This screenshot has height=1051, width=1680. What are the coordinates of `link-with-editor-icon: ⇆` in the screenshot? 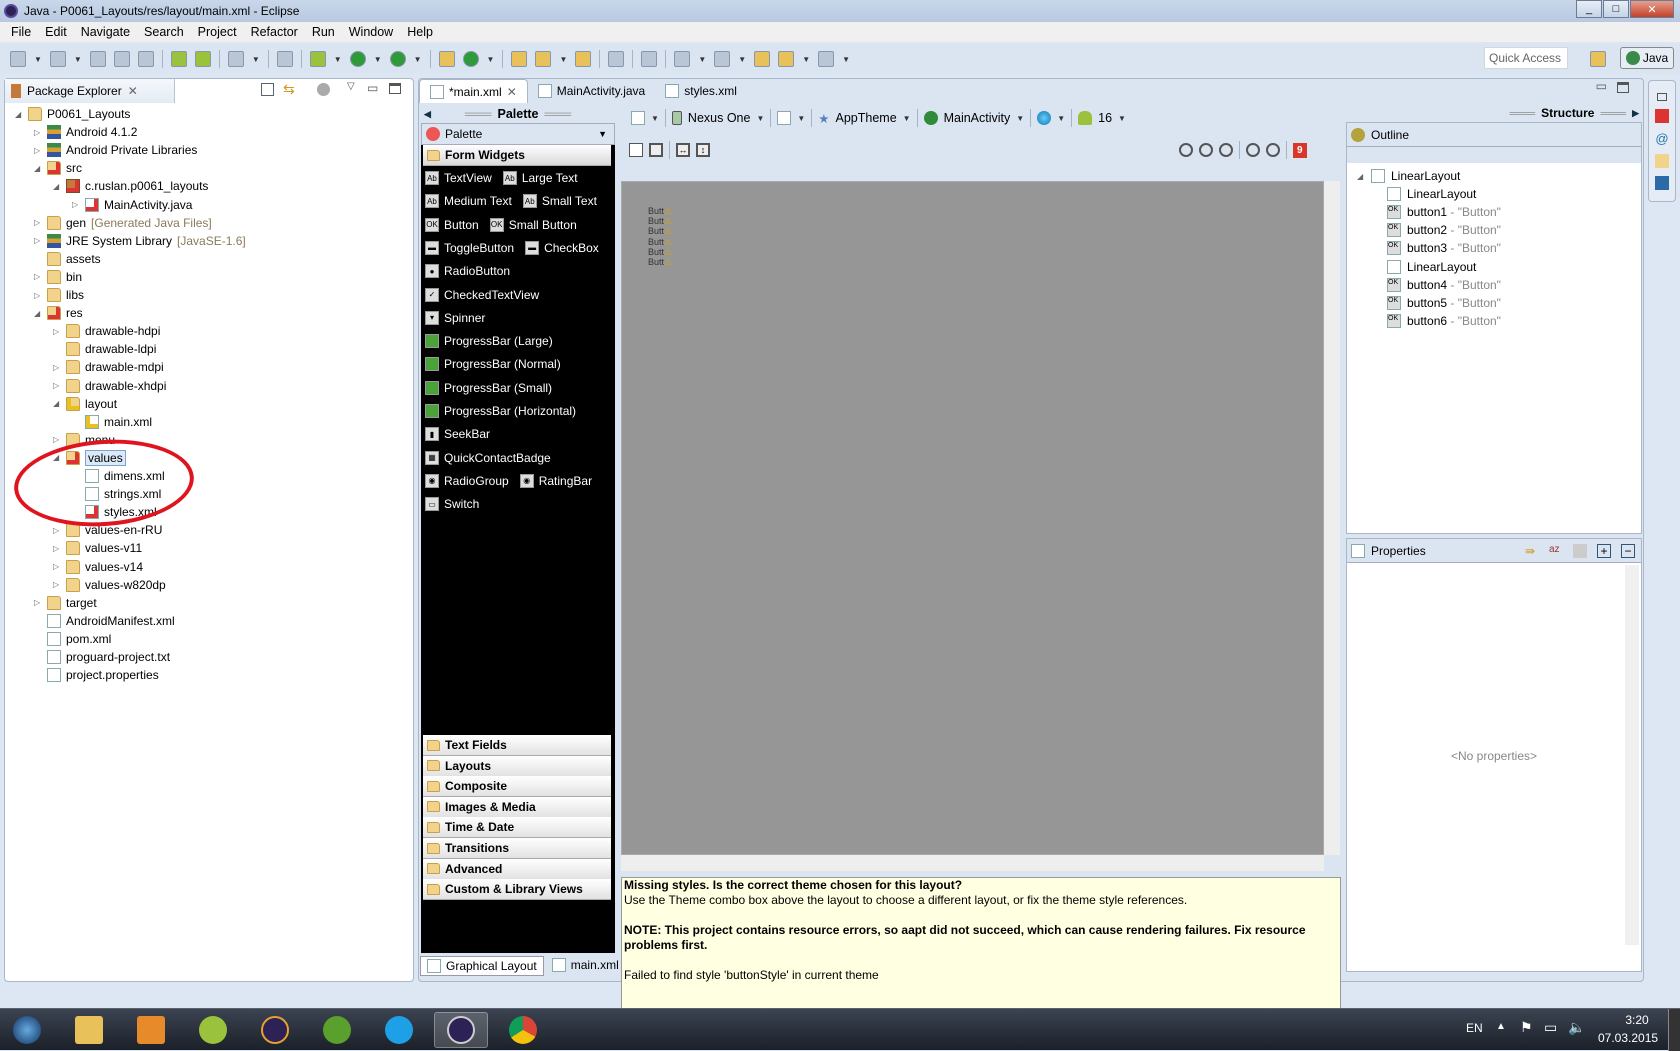 It's located at (289, 89).